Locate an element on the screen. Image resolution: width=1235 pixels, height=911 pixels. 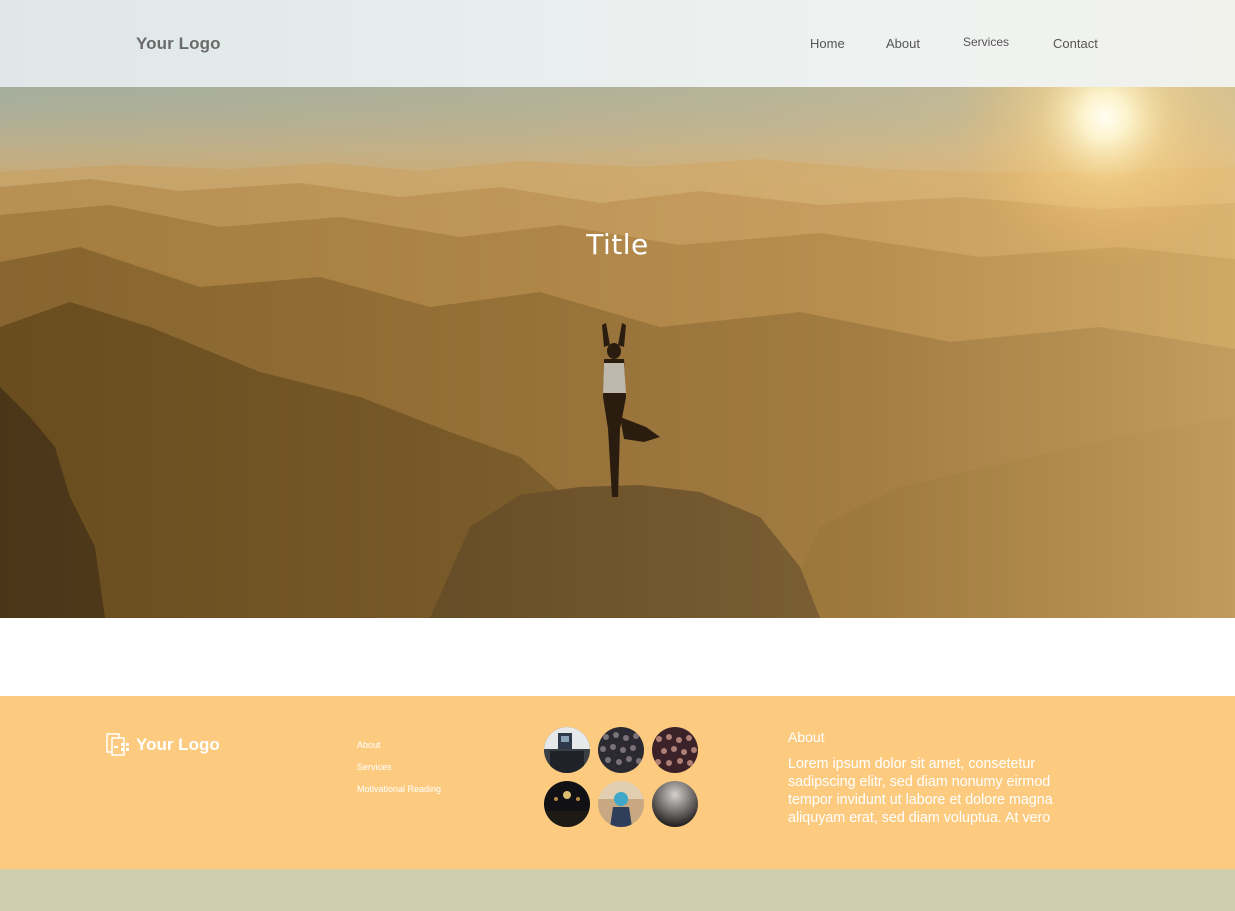
gallery-thumb-crowd is located at coordinates (621, 750).